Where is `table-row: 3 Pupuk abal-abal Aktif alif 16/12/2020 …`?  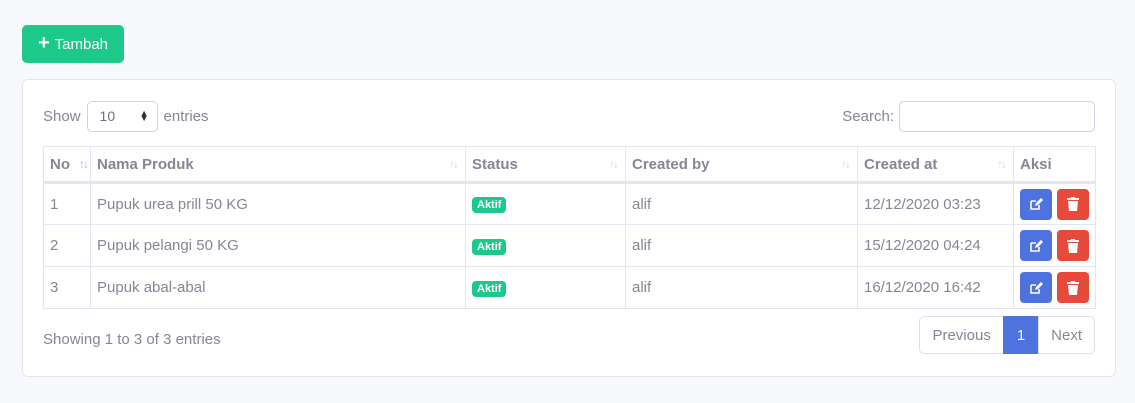
table-row: 3 Pupuk abal-abal Aktif alif 16/12/2020 … is located at coordinates (569, 287).